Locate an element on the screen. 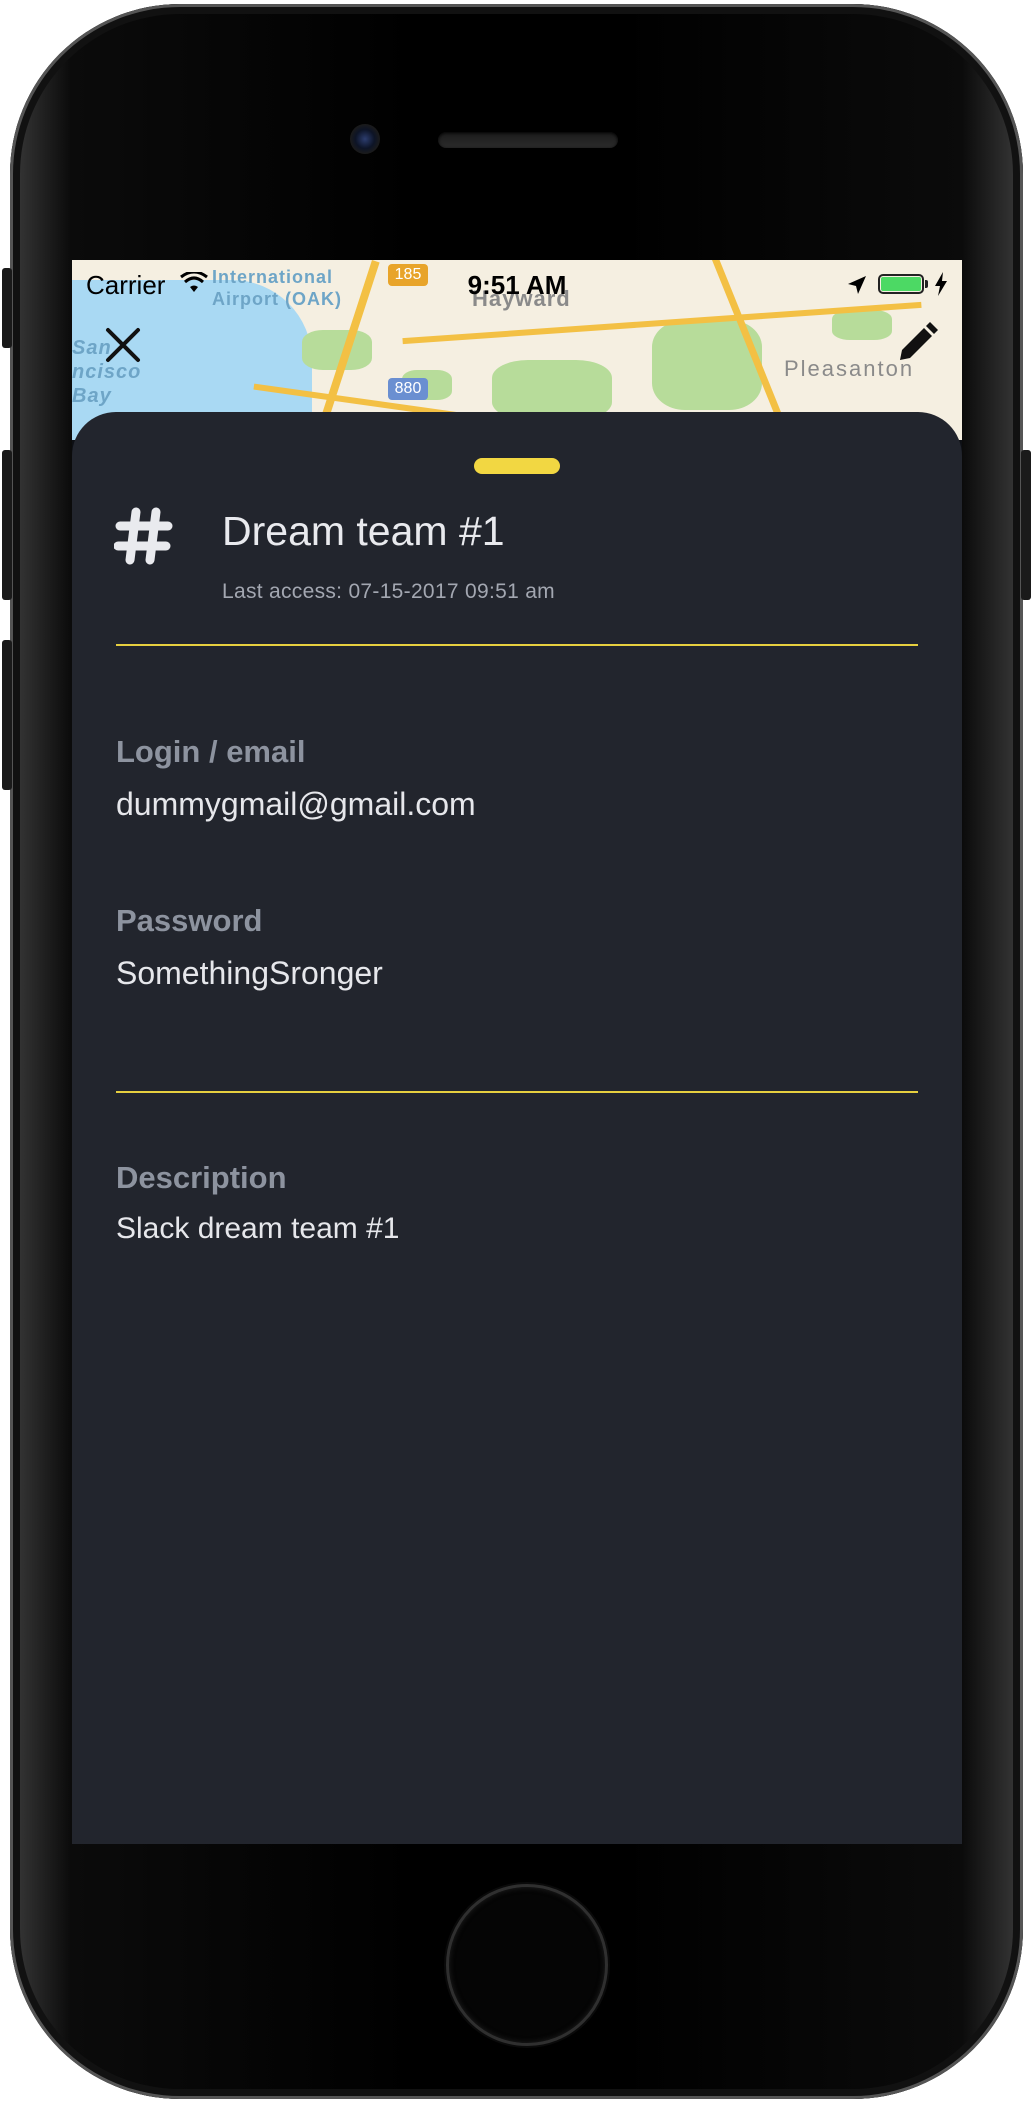 The image size is (1033, 2103). hash-icon is located at coordinates (143, 536).